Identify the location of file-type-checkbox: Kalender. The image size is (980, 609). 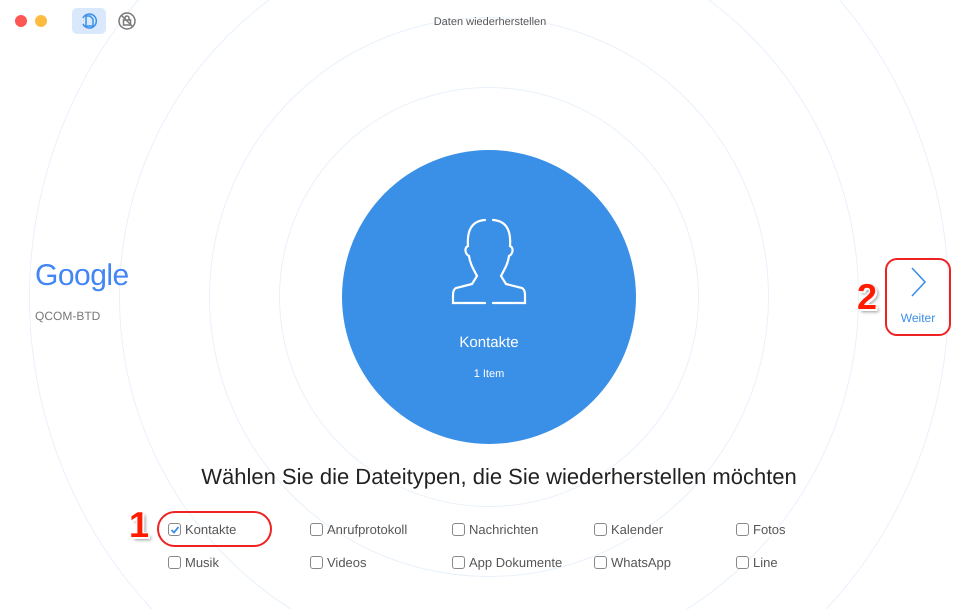
(629, 530).